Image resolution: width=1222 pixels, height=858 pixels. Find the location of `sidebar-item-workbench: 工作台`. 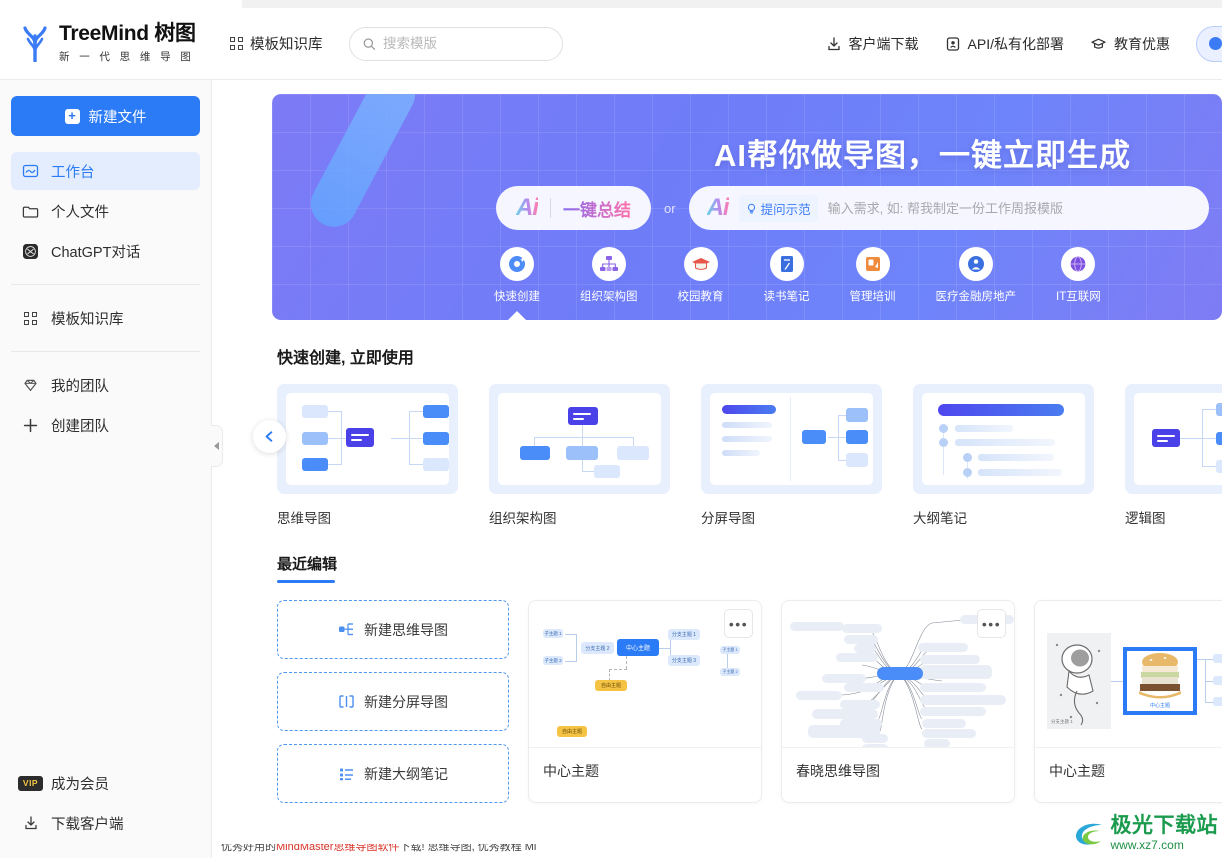

sidebar-item-workbench: 工作台 is located at coordinates (105, 171).